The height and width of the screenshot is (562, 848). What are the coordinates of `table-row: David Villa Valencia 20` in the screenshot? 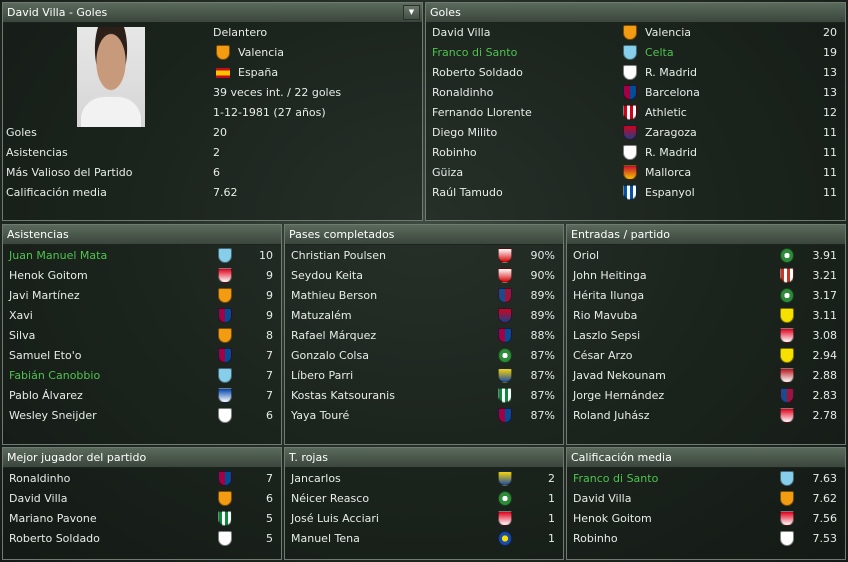 It's located at (635, 33).